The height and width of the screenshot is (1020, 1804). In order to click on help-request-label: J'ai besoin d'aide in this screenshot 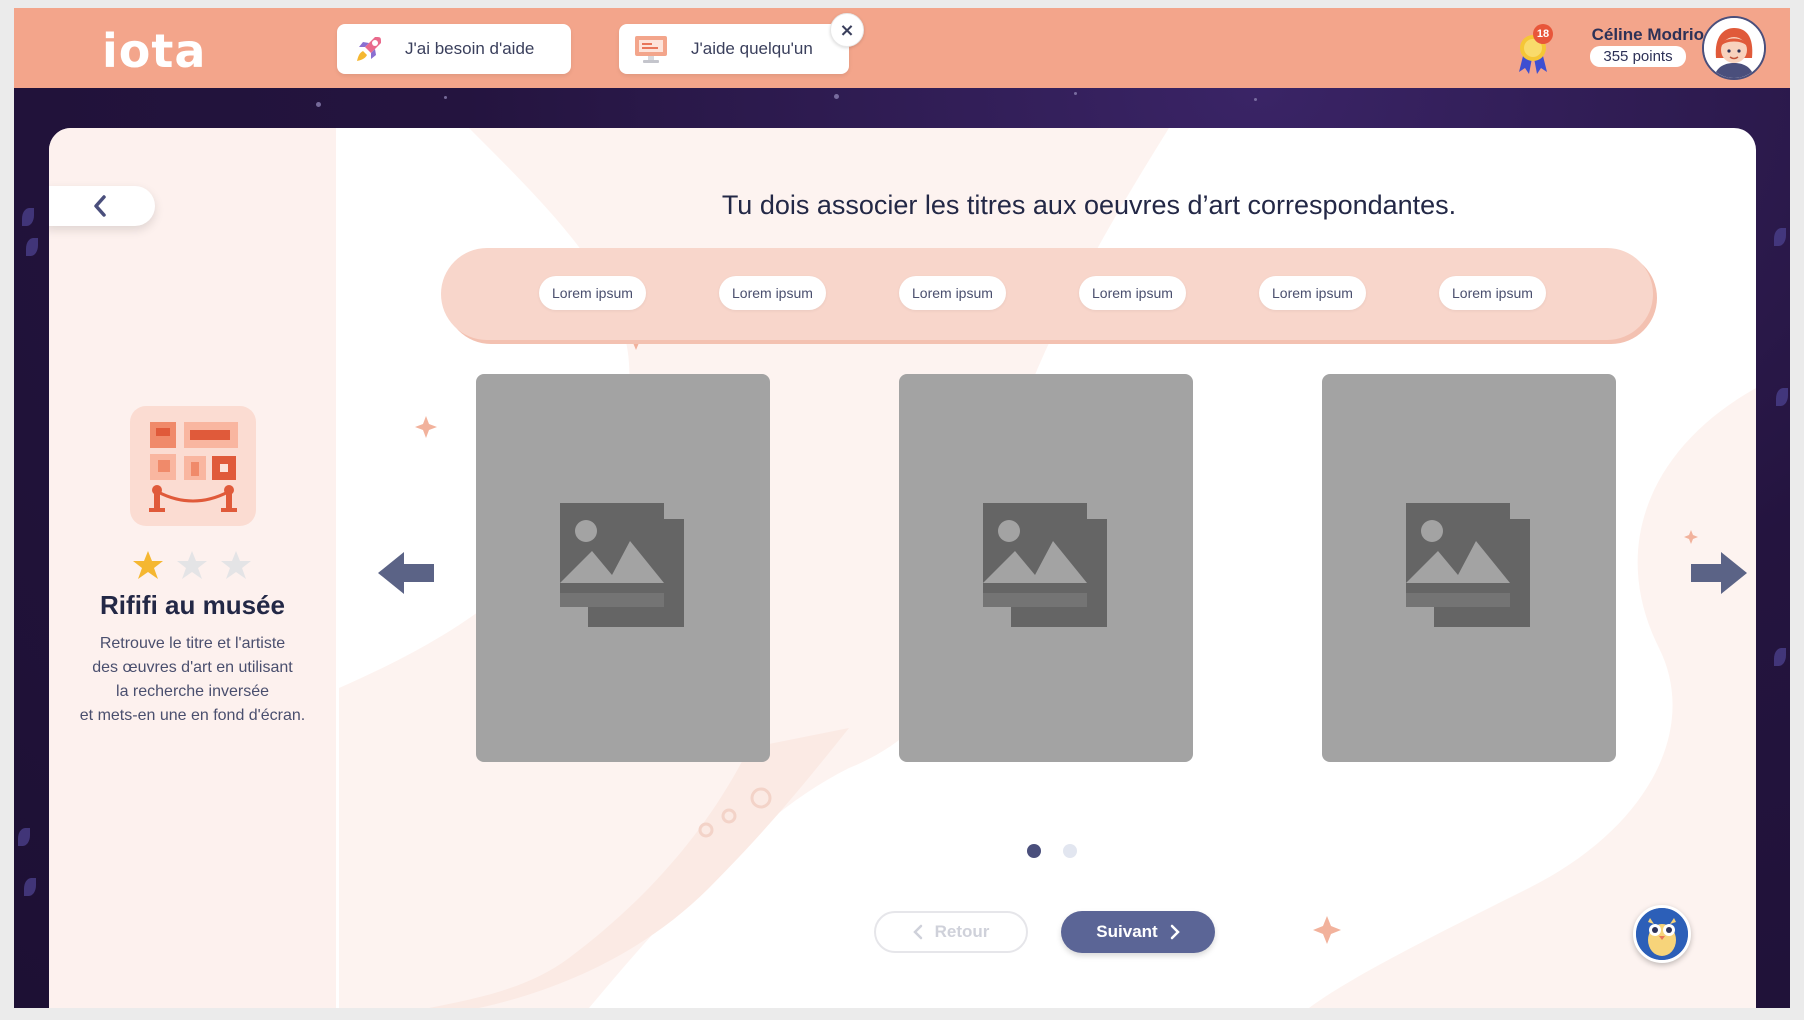, I will do `click(470, 48)`.